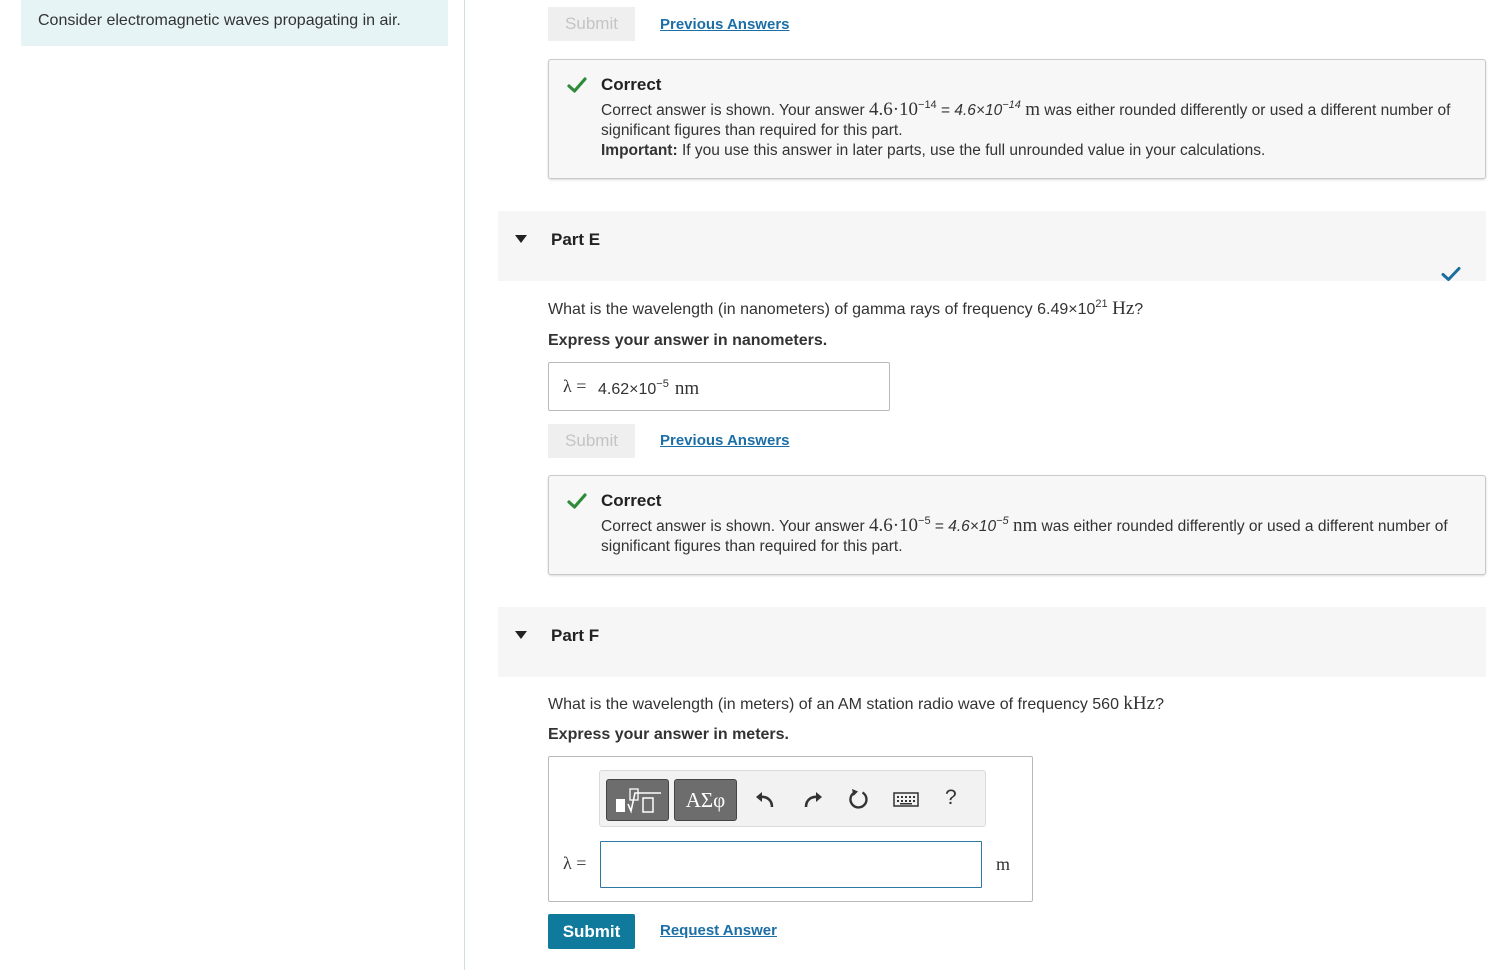 The height and width of the screenshot is (970, 1499). I want to click on part-e-answer-display: λ = 4.62×10−5 nm, so click(719, 386).